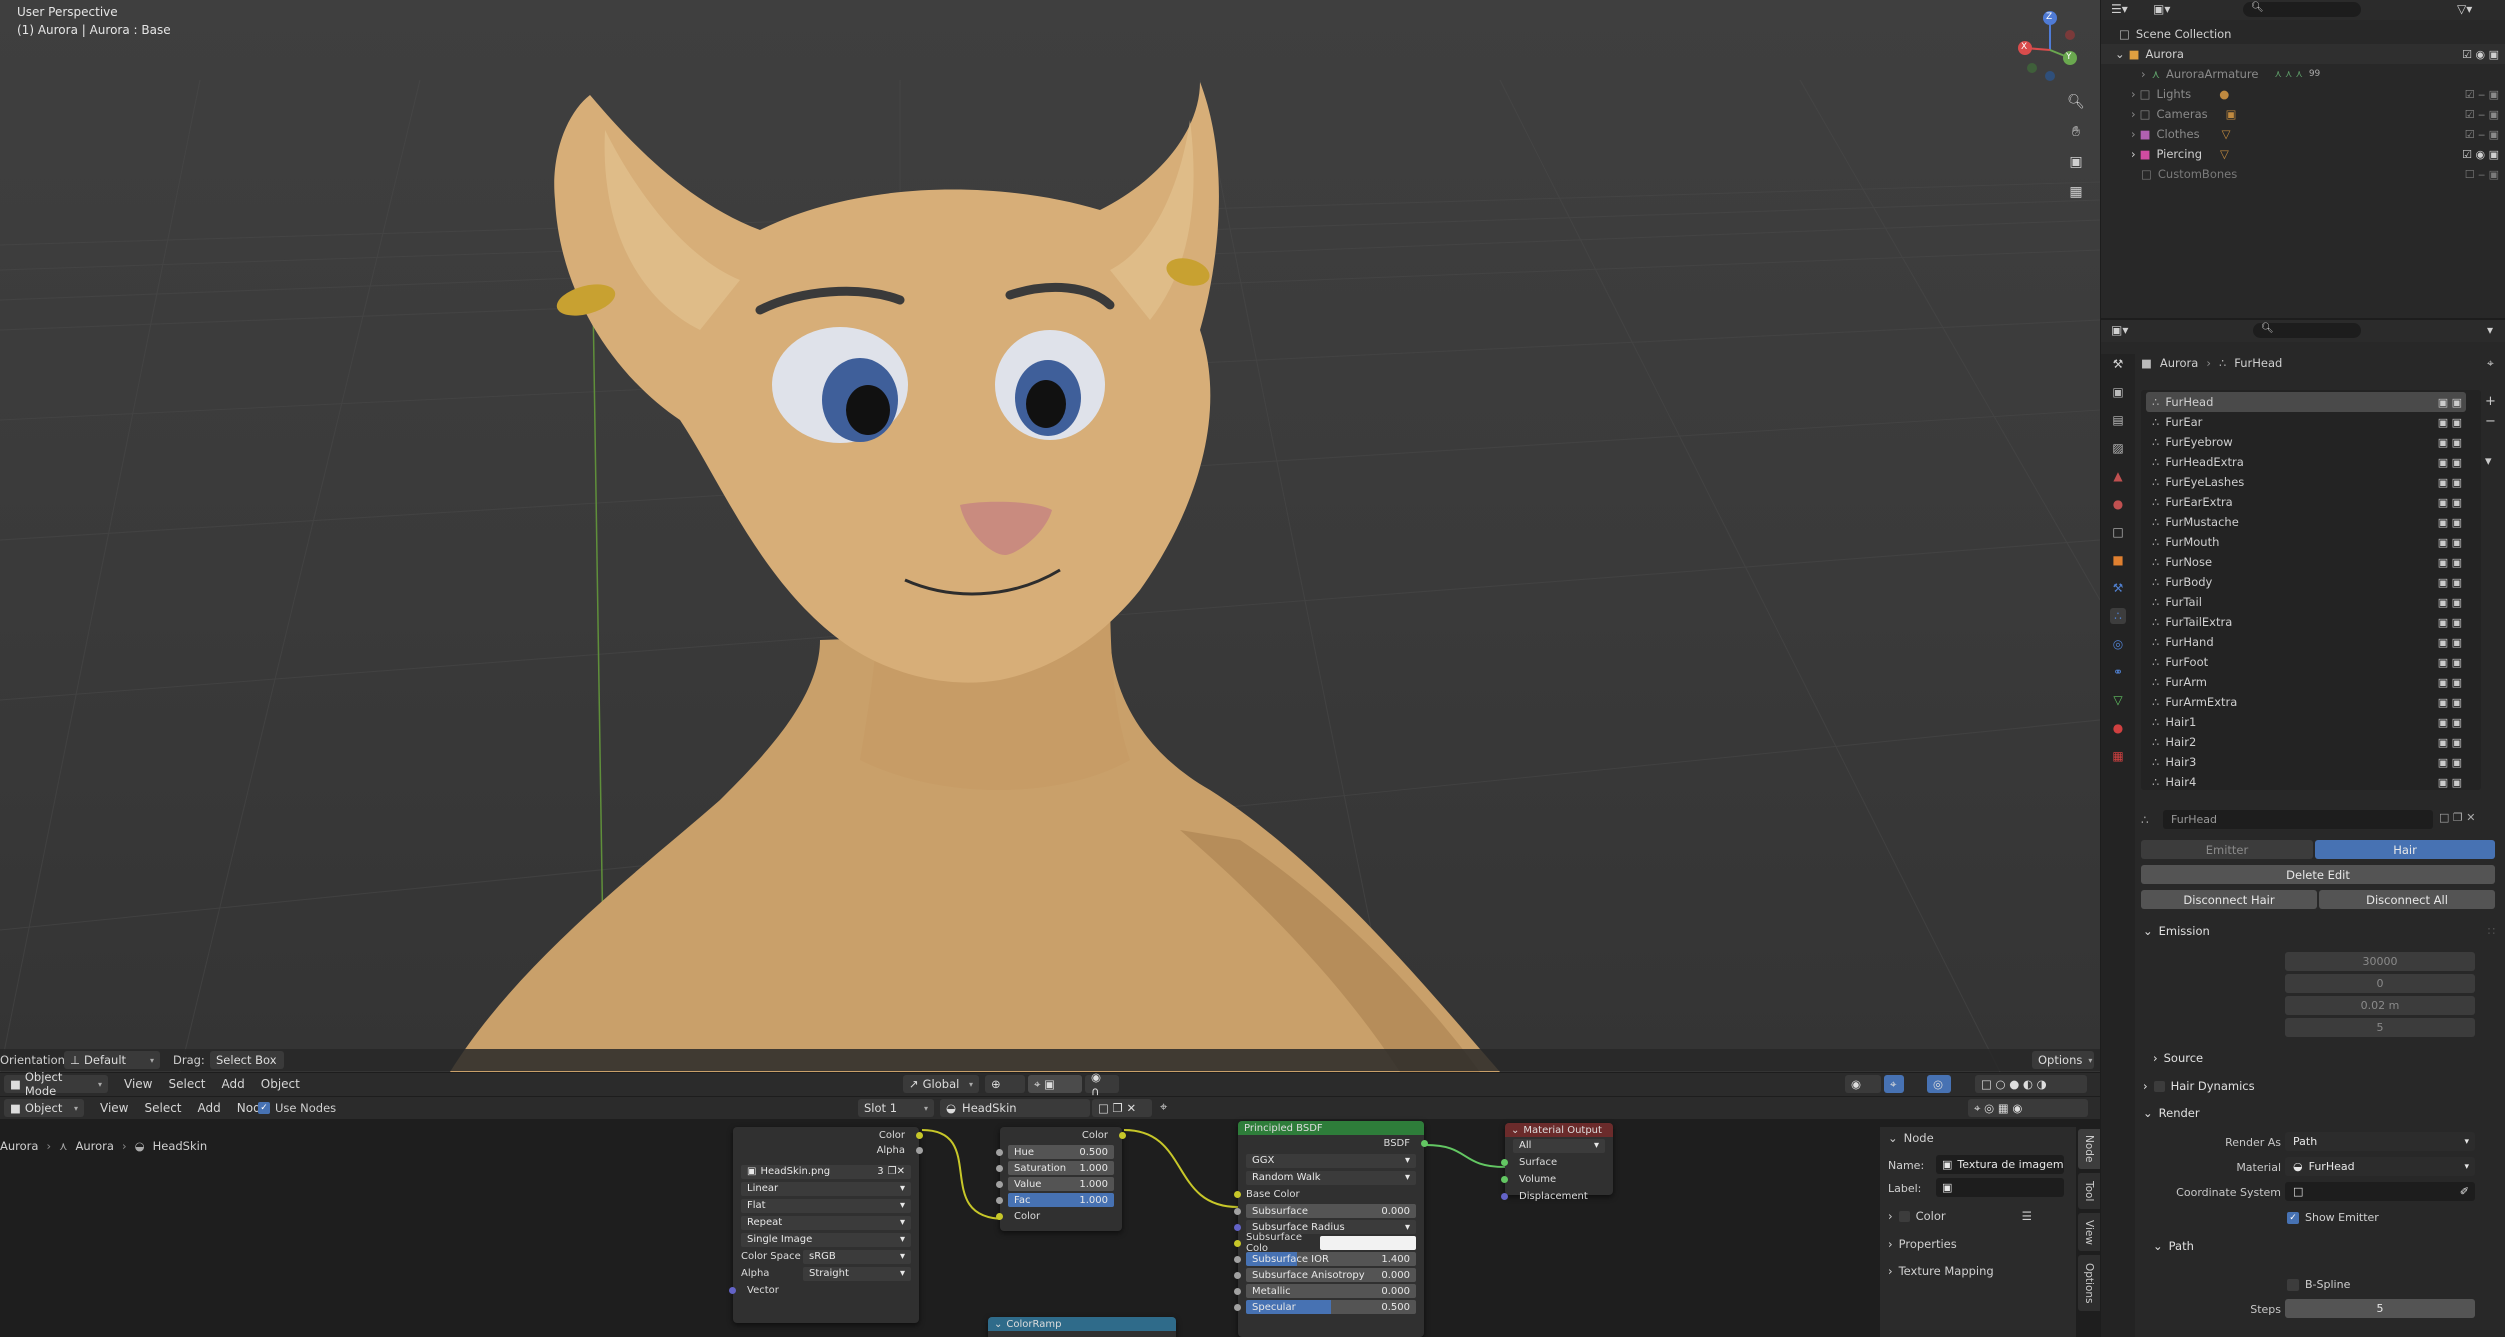  What do you see at coordinates (2317, 931) in the screenshot?
I see `emission-panel-header: ⌄ Emission ∷` at bounding box center [2317, 931].